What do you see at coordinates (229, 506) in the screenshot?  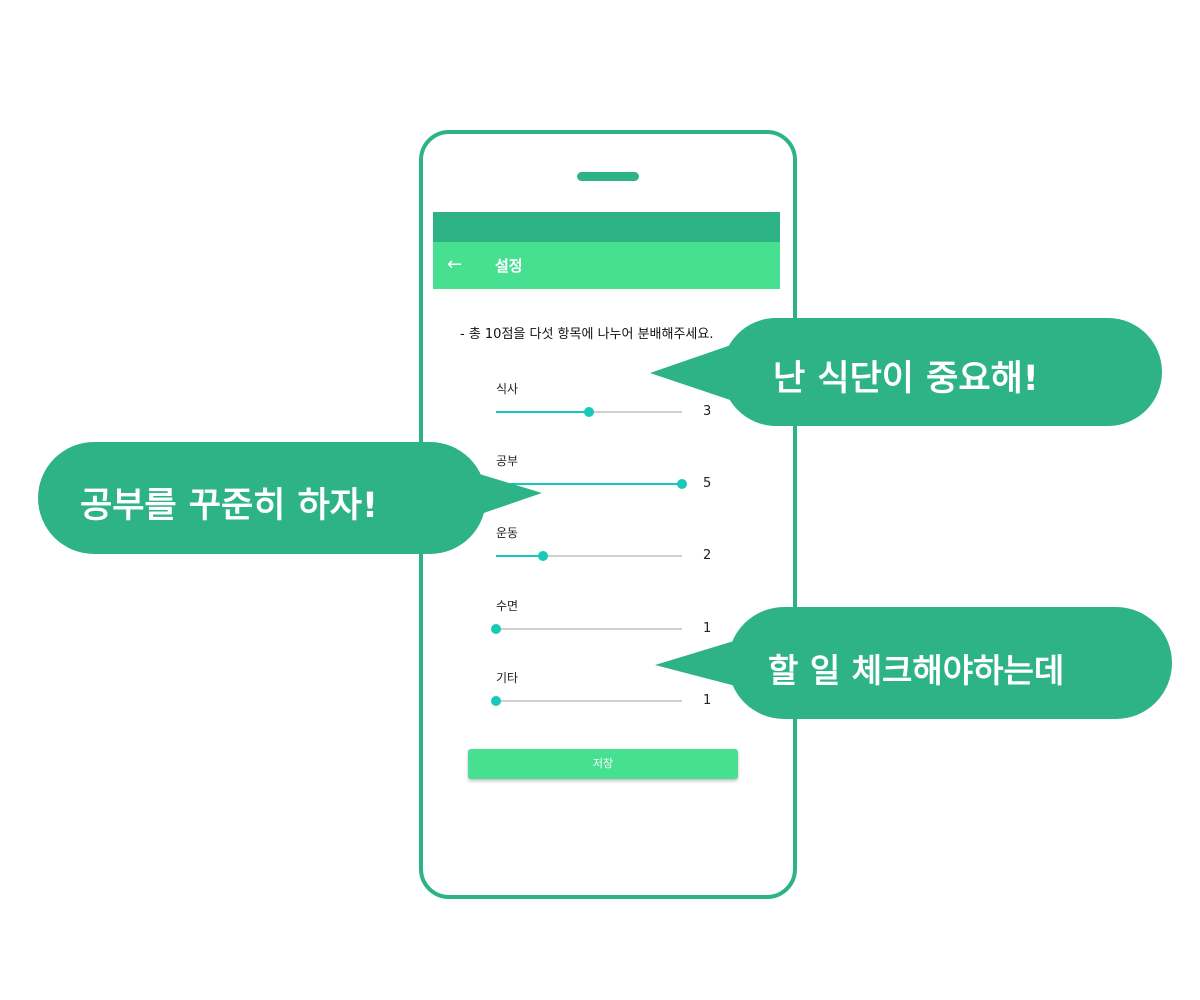 I see `bubble-text-study: 공부를 꾸준히 하자!` at bounding box center [229, 506].